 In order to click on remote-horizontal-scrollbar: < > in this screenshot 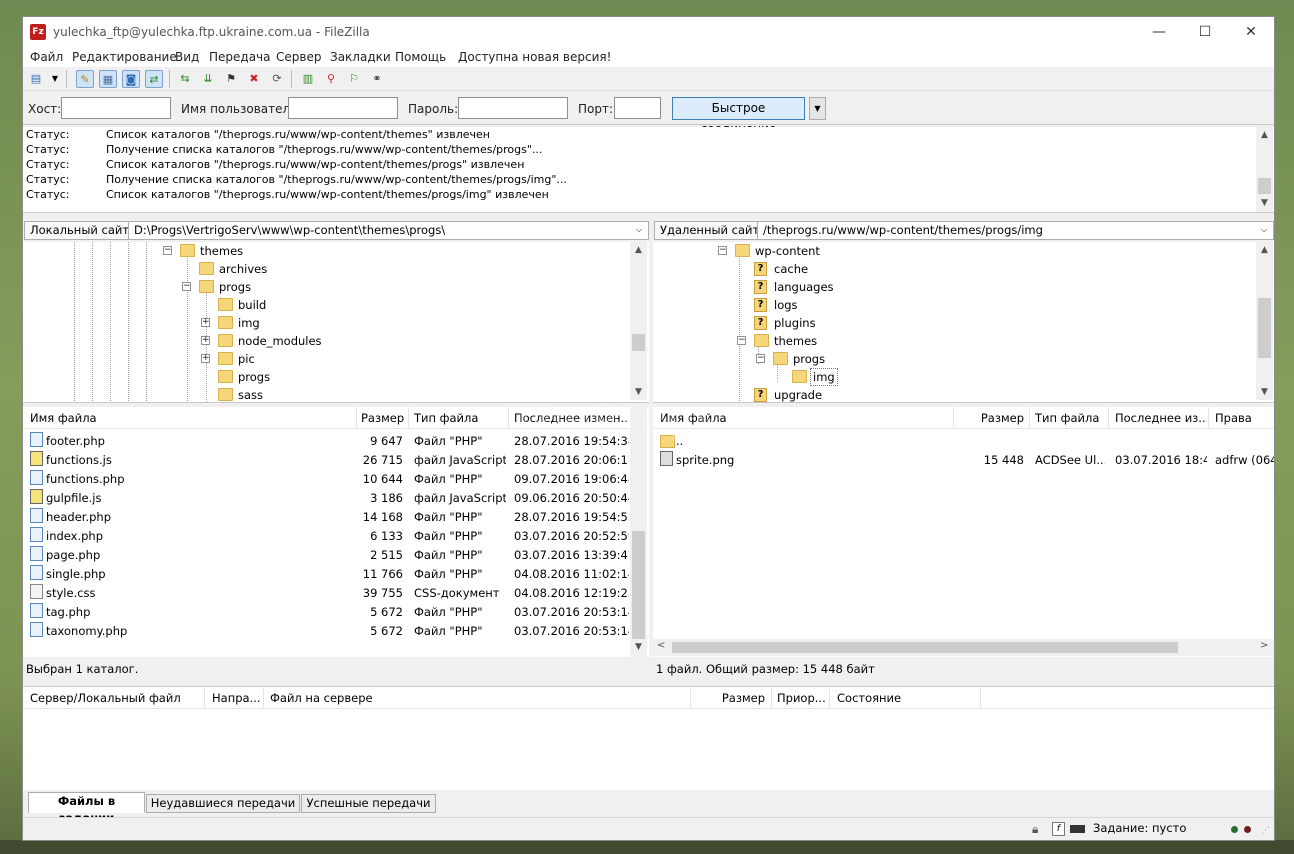, I will do `click(963, 647)`.